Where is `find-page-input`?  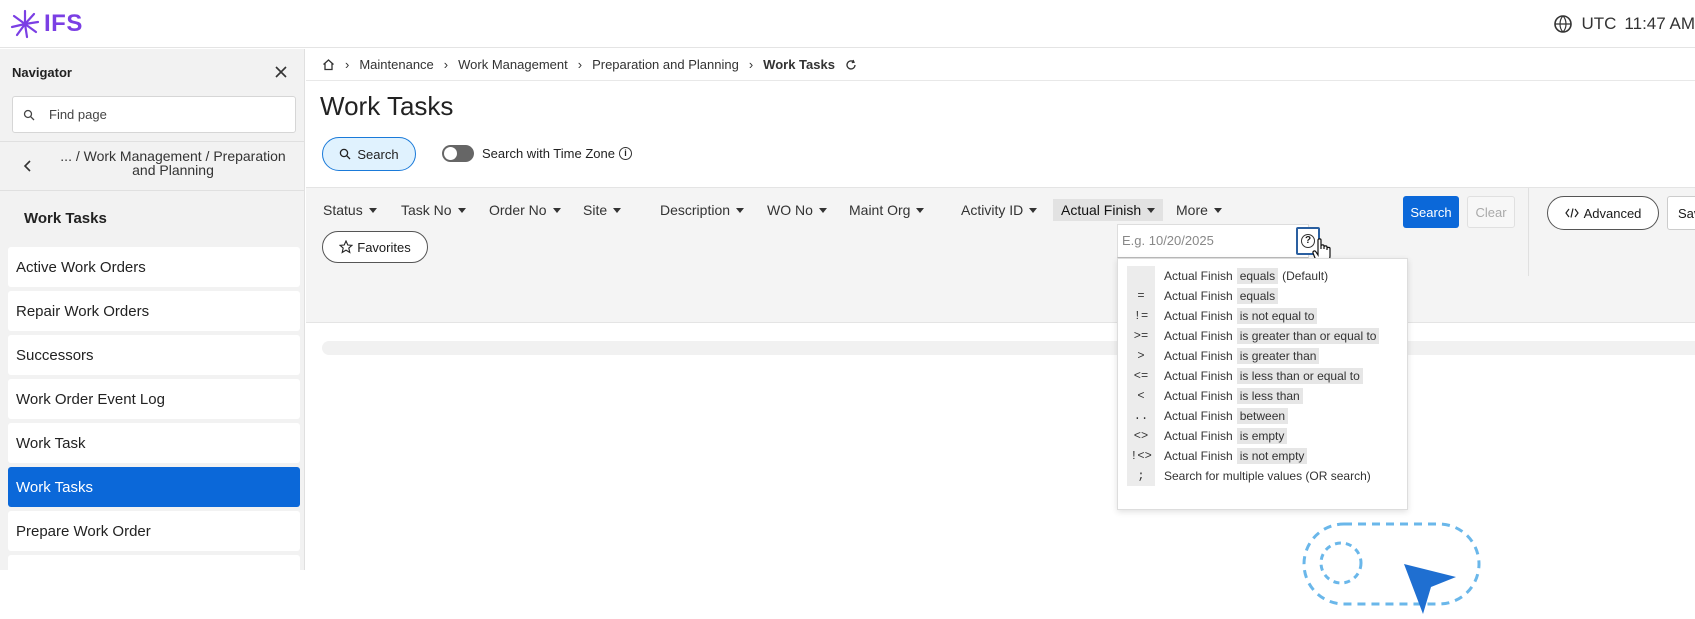
find-page-input is located at coordinates (159, 114).